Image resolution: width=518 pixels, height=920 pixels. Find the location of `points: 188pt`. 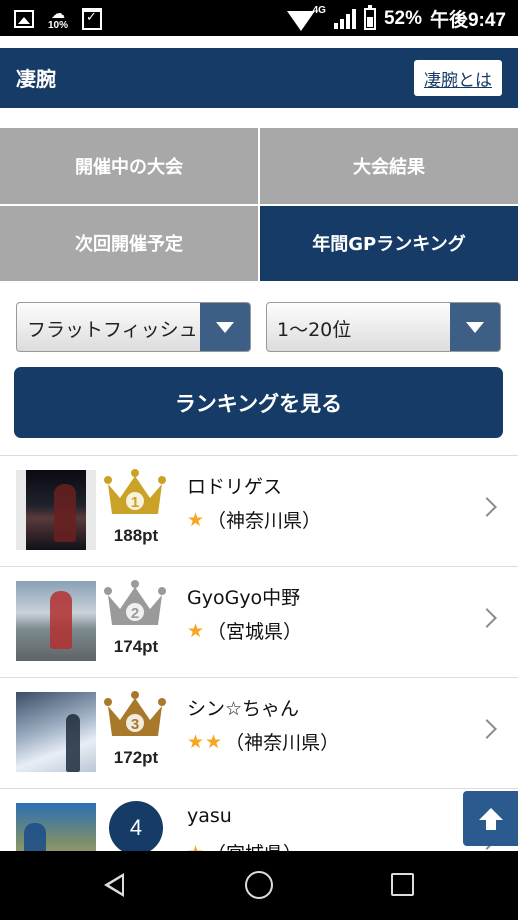

points: 188pt is located at coordinates (136, 535).